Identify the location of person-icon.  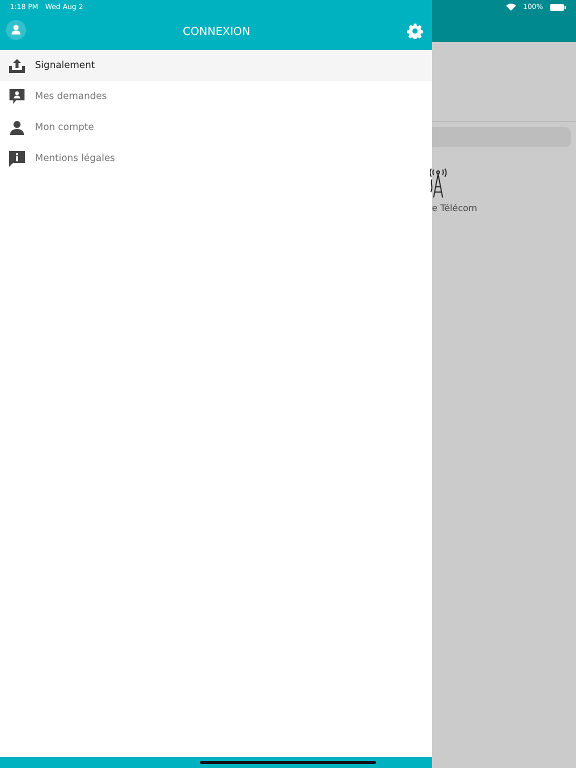
(17, 127).